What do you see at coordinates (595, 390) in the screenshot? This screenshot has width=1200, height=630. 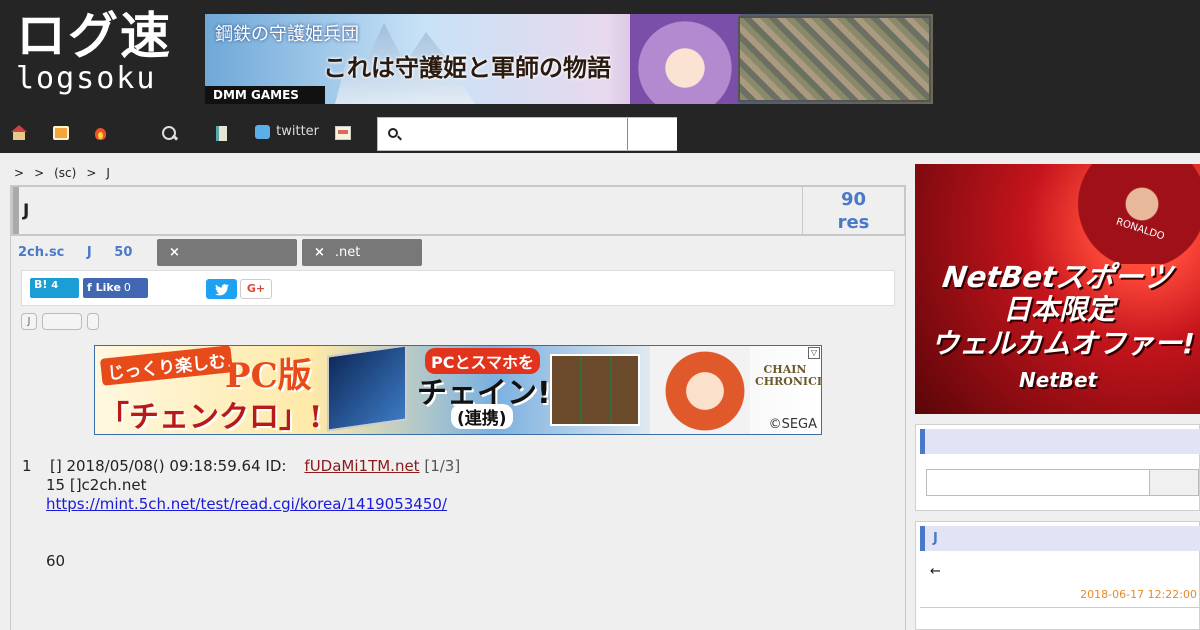 I see `cards-illustration` at bounding box center [595, 390].